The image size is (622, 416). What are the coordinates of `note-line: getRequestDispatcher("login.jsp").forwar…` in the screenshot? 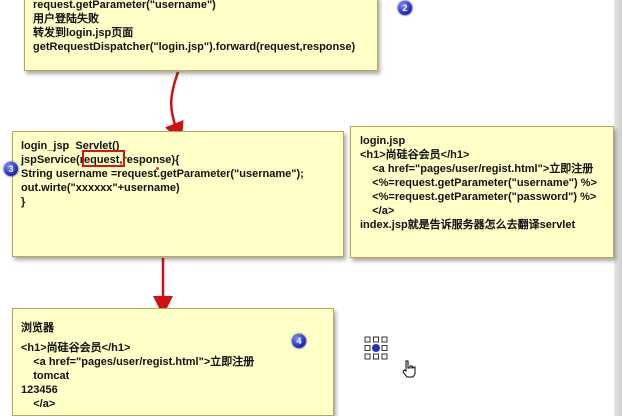 It's located at (194, 47).